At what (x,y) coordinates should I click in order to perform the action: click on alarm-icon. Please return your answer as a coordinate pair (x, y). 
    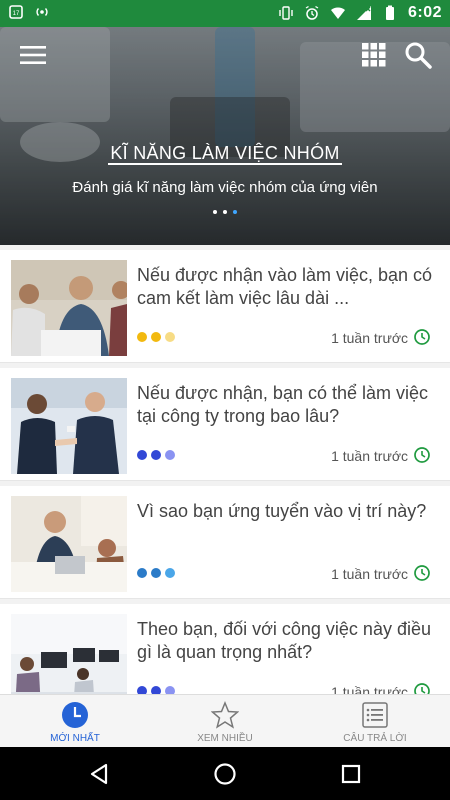
    Looking at the image, I should click on (312, 12).